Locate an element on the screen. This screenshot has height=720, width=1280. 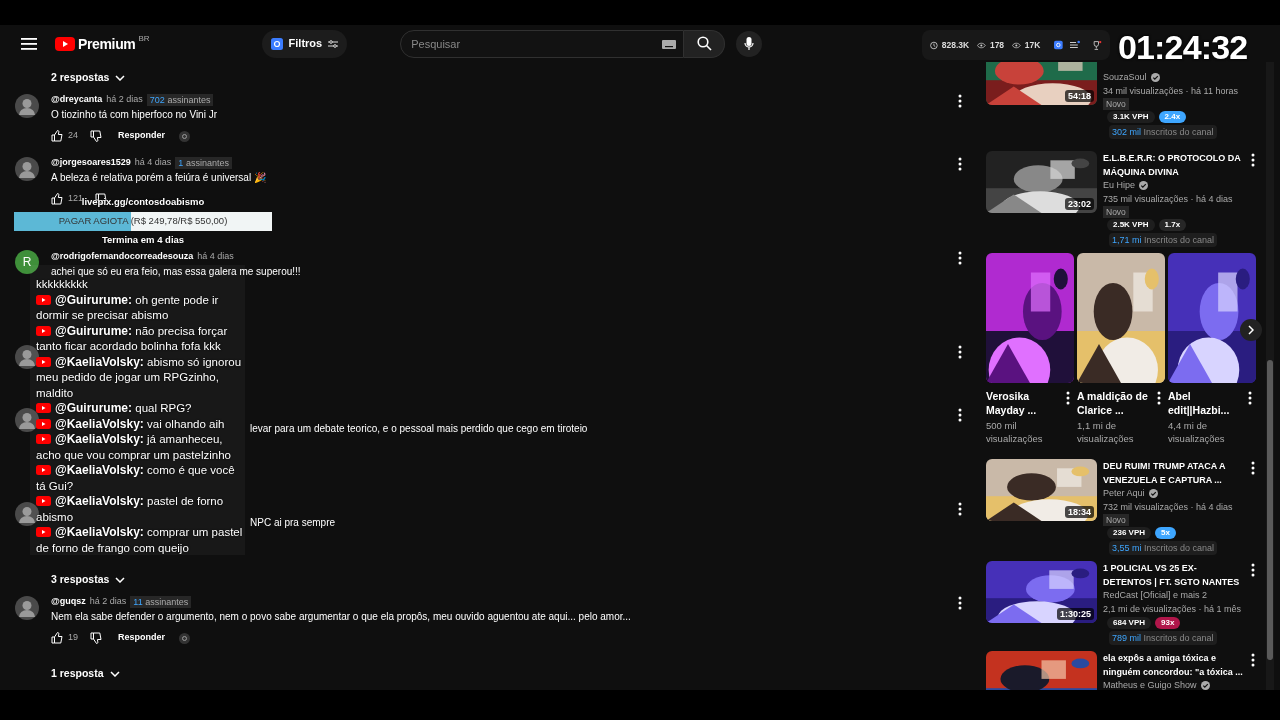
logo: Premium BR is located at coordinates (102, 43).